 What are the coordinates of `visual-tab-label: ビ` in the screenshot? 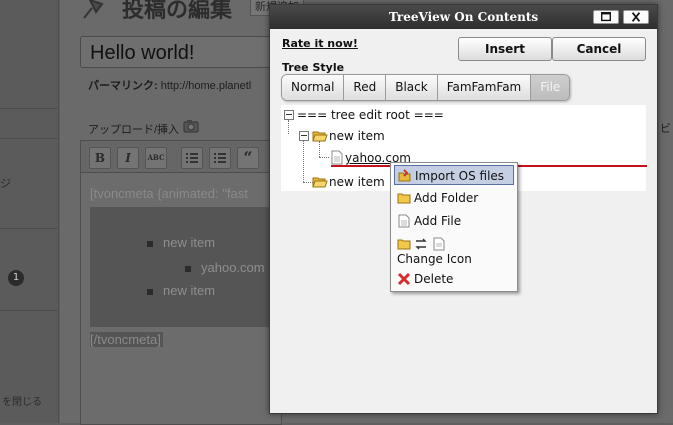 It's located at (665, 128).